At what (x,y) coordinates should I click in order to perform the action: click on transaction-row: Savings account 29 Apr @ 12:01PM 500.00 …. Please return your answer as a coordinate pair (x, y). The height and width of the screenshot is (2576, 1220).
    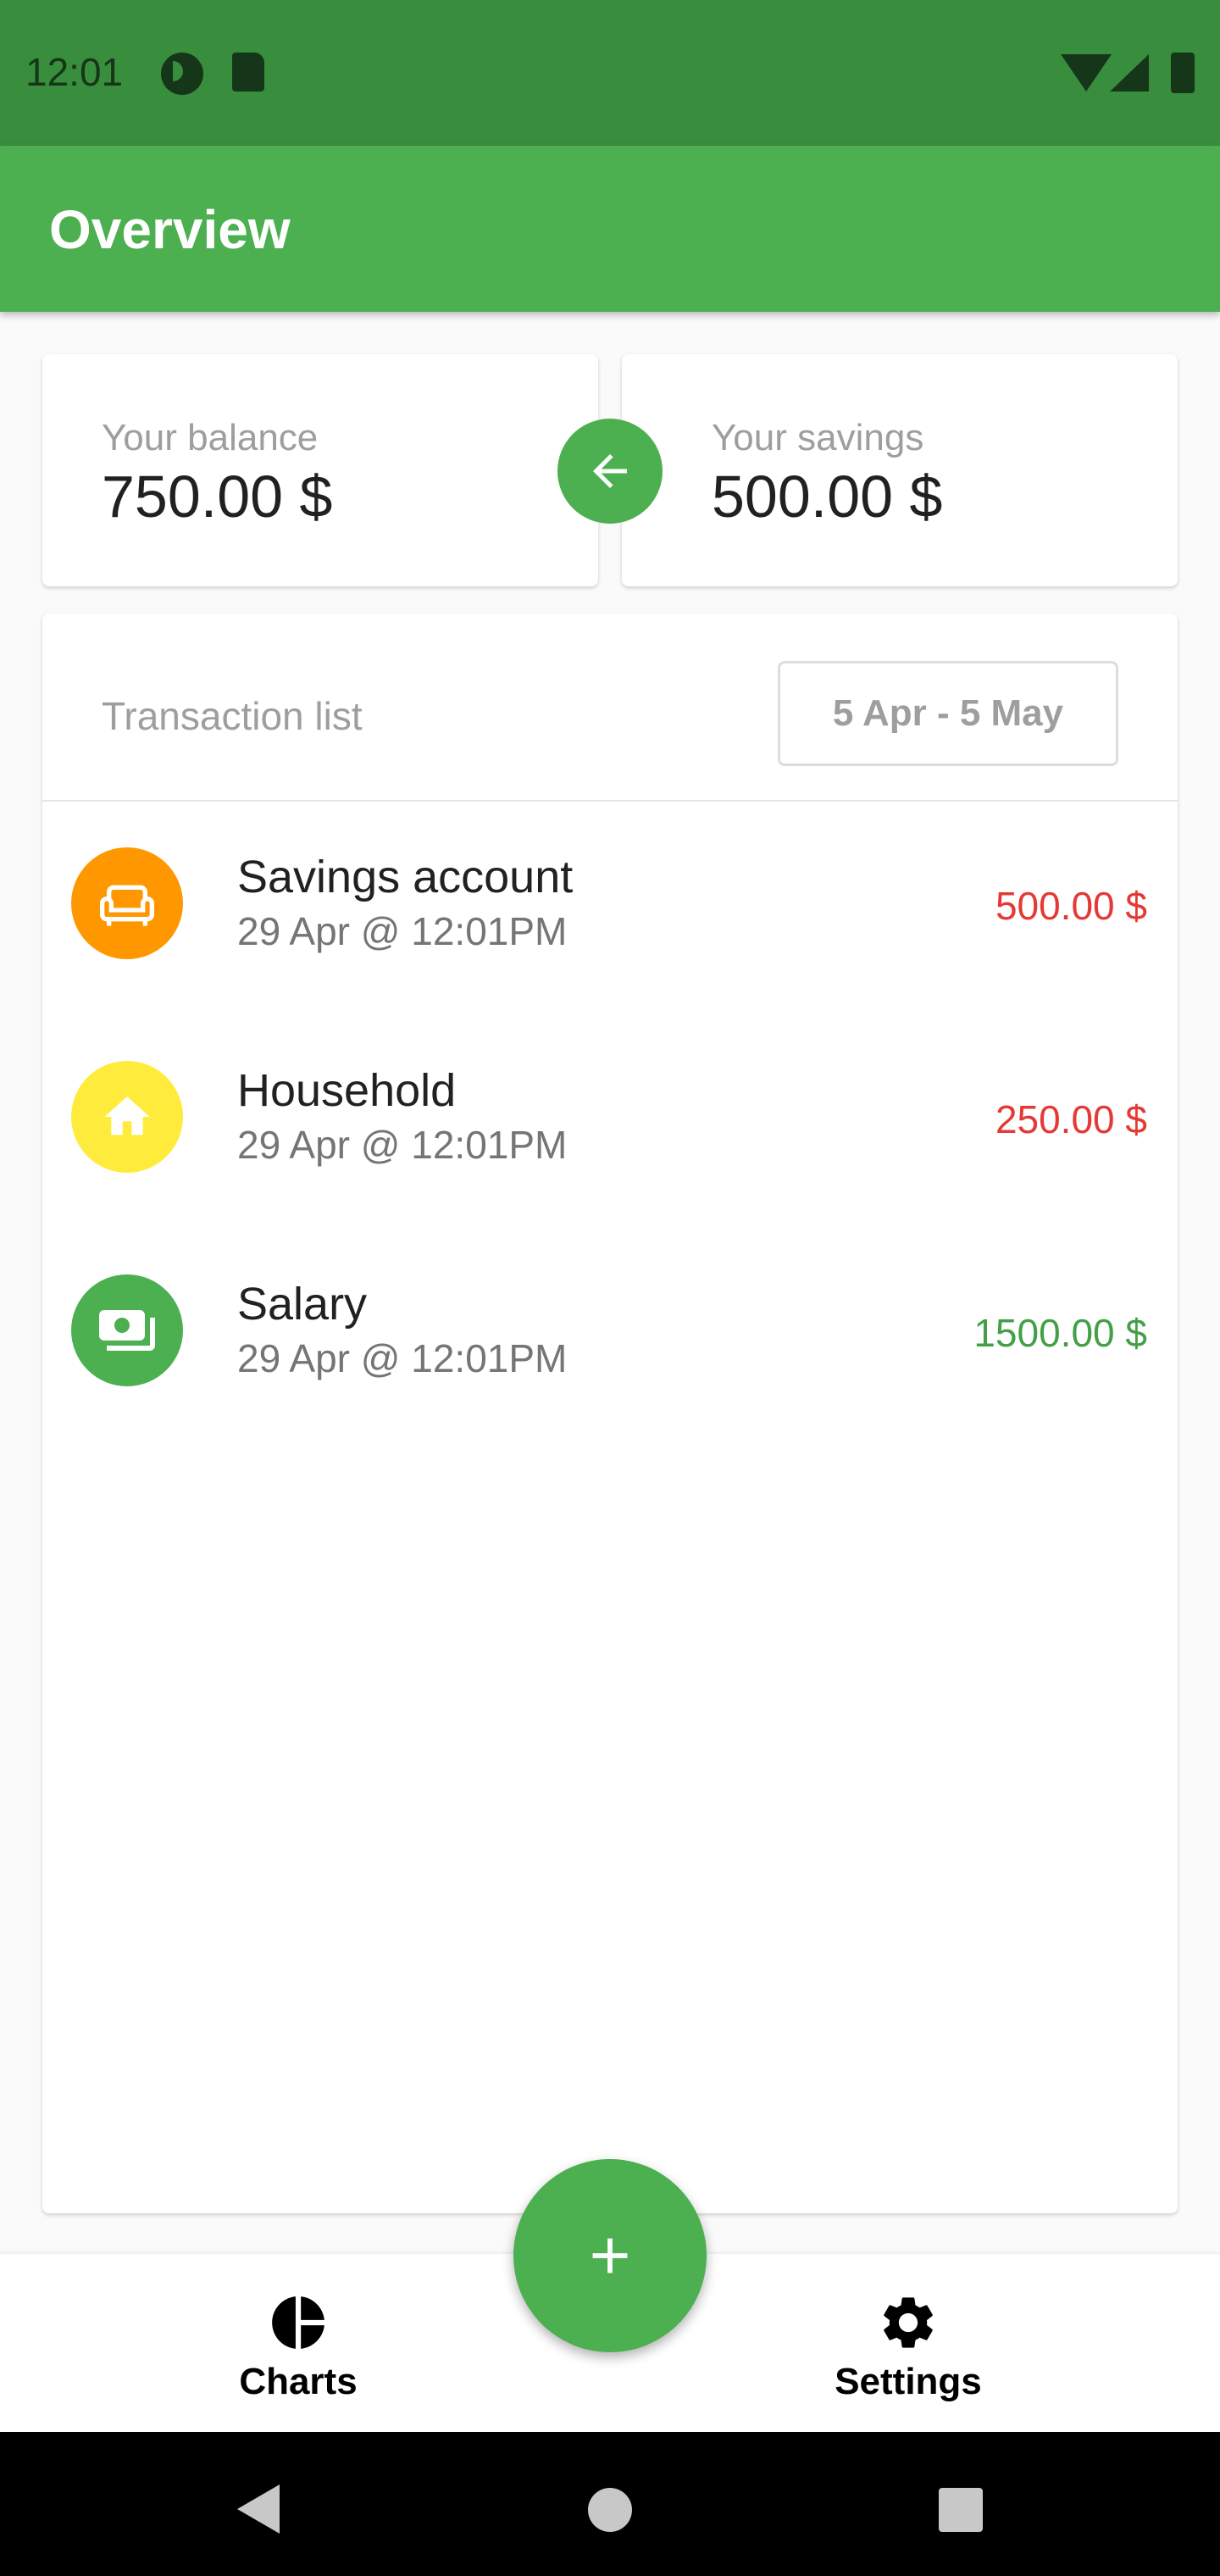
    Looking at the image, I should click on (610, 908).